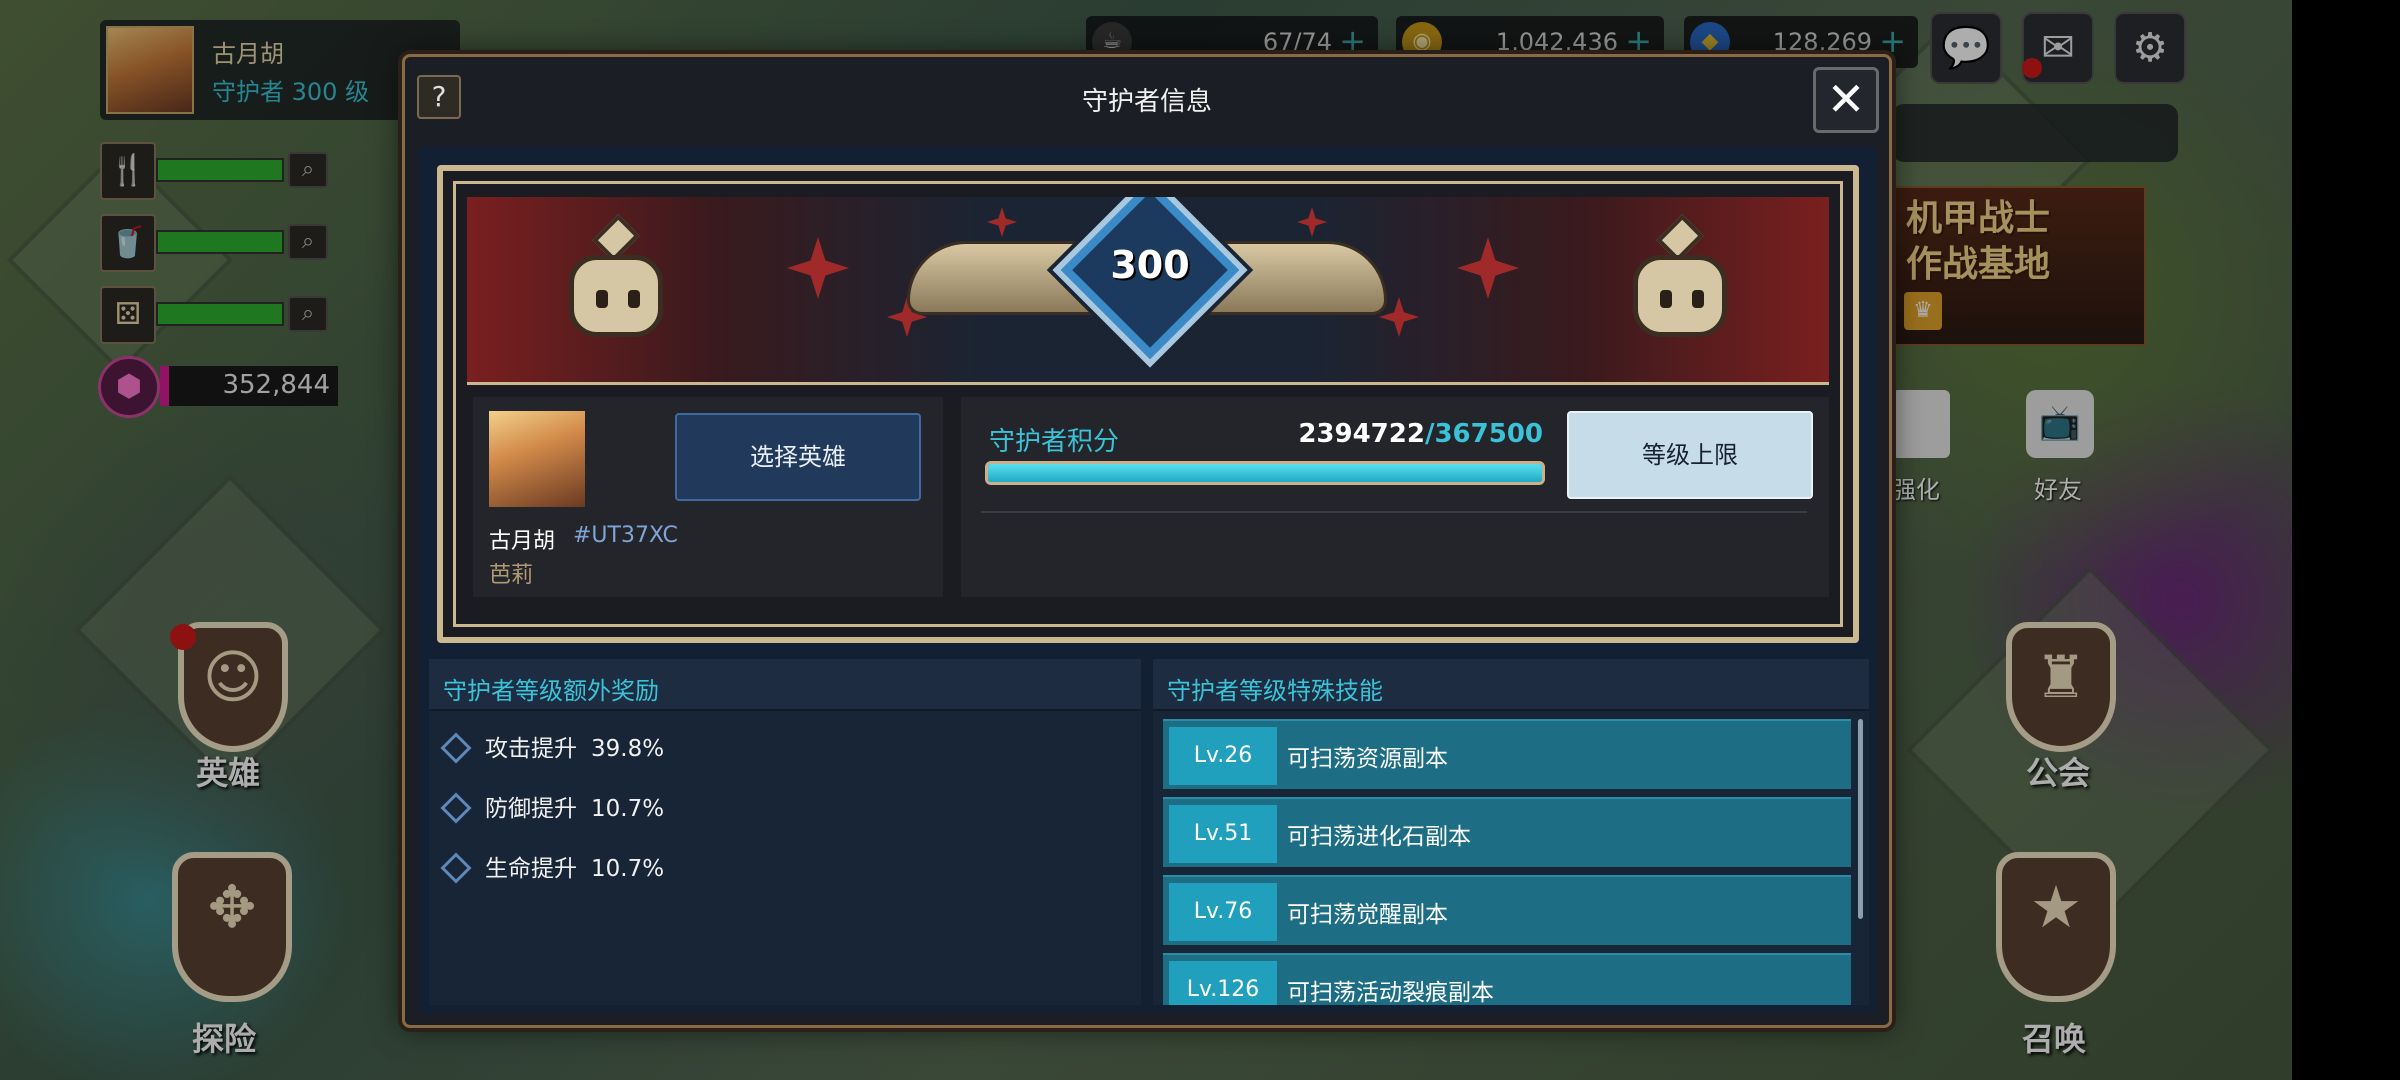 The image size is (2400, 1080). What do you see at coordinates (1507, 910) in the screenshot?
I see `skill-row: Lv.76 可扫荡觉醒副本` at bounding box center [1507, 910].